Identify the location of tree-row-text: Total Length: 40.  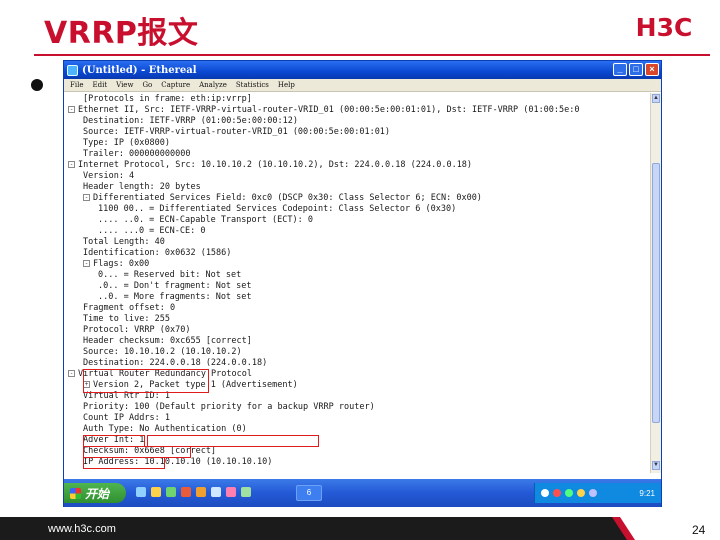
(124, 242).